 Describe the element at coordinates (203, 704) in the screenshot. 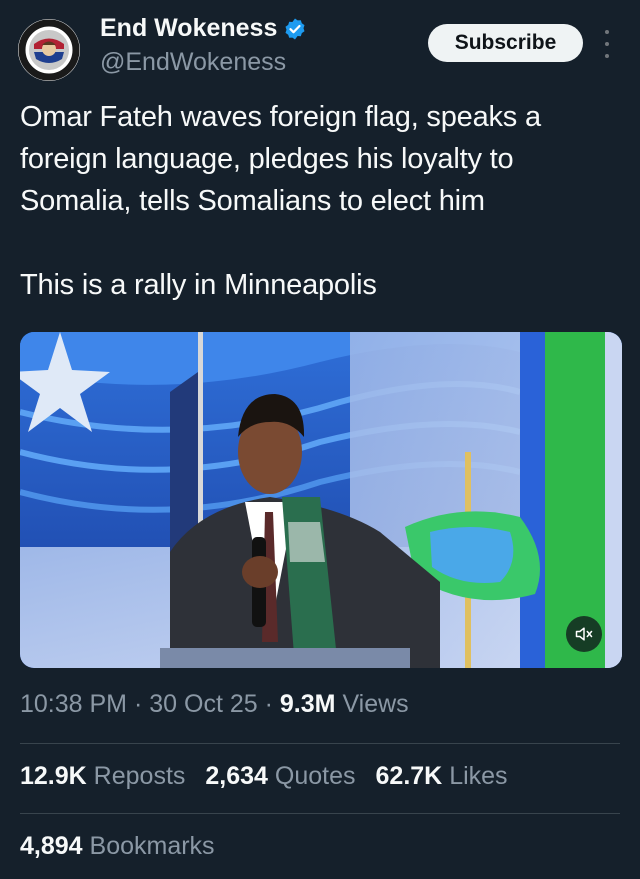

I see `tweet-date: 30 Oct 25` at that location.